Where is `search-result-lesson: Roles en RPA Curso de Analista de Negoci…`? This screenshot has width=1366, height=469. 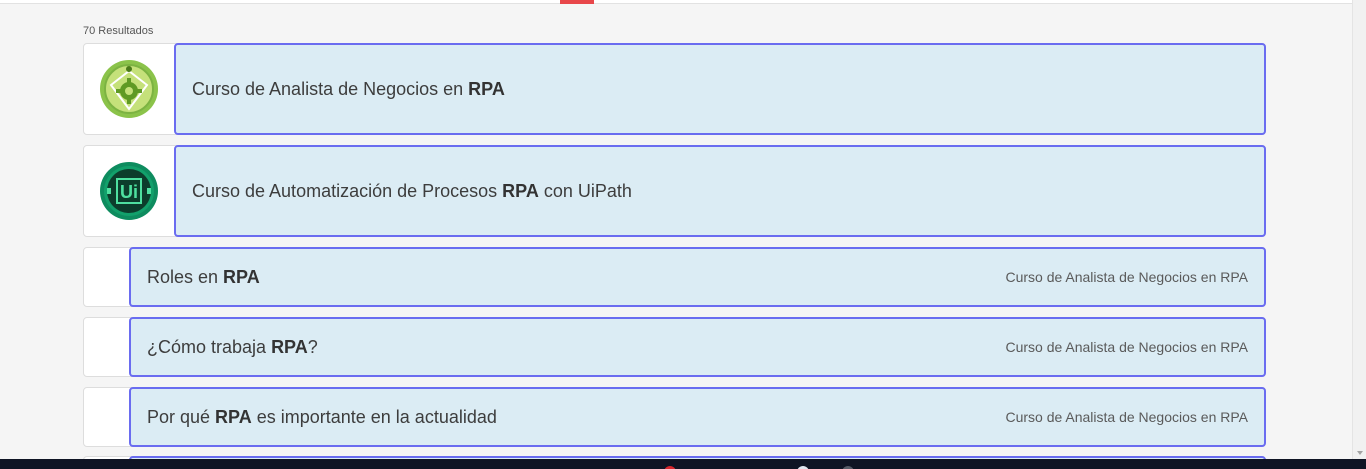 search-result-lesson: Roles en RPA Curso de Analista de Negoci… is located at coordinates (674, 277).